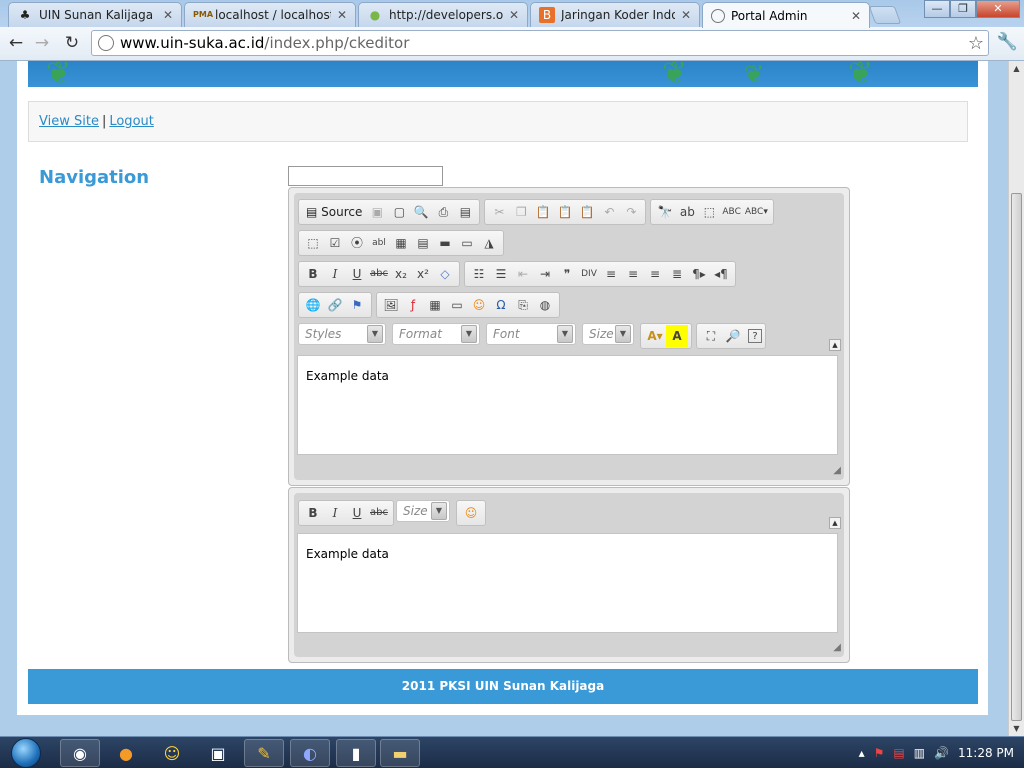 The width and height of the screenshot is (1024, 768). I want to click on bold-icon: B, so click(313, 274).